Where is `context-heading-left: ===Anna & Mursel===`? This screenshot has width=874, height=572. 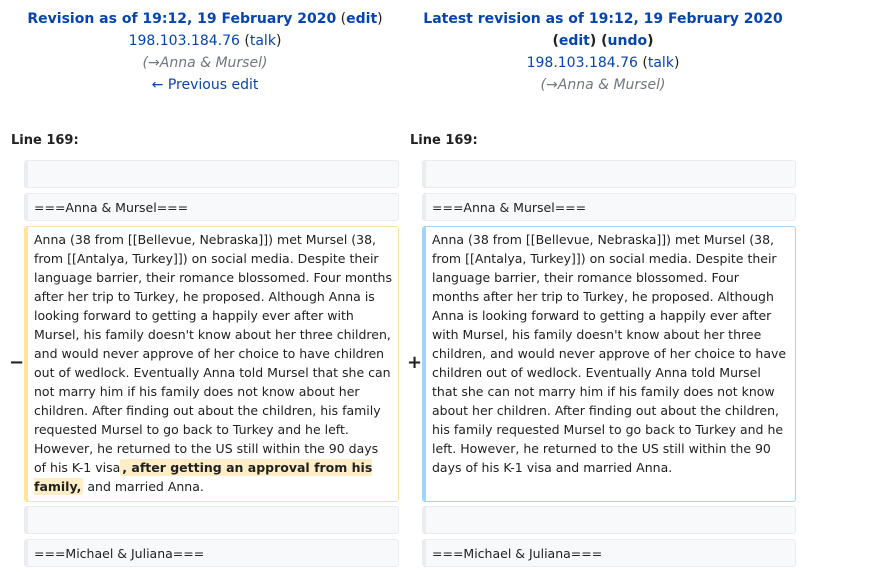 context-heading-left: ===Anna & Mursel=== is located at coordinates (211, 207).